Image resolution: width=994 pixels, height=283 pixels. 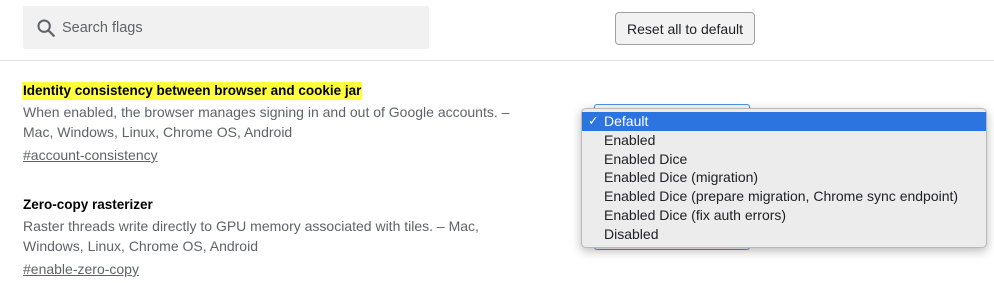 What do you see at coordinates (784, 121) in the screenshot?
I see `dropdown-option: ✓ Default` at bounding box center [784, 121].